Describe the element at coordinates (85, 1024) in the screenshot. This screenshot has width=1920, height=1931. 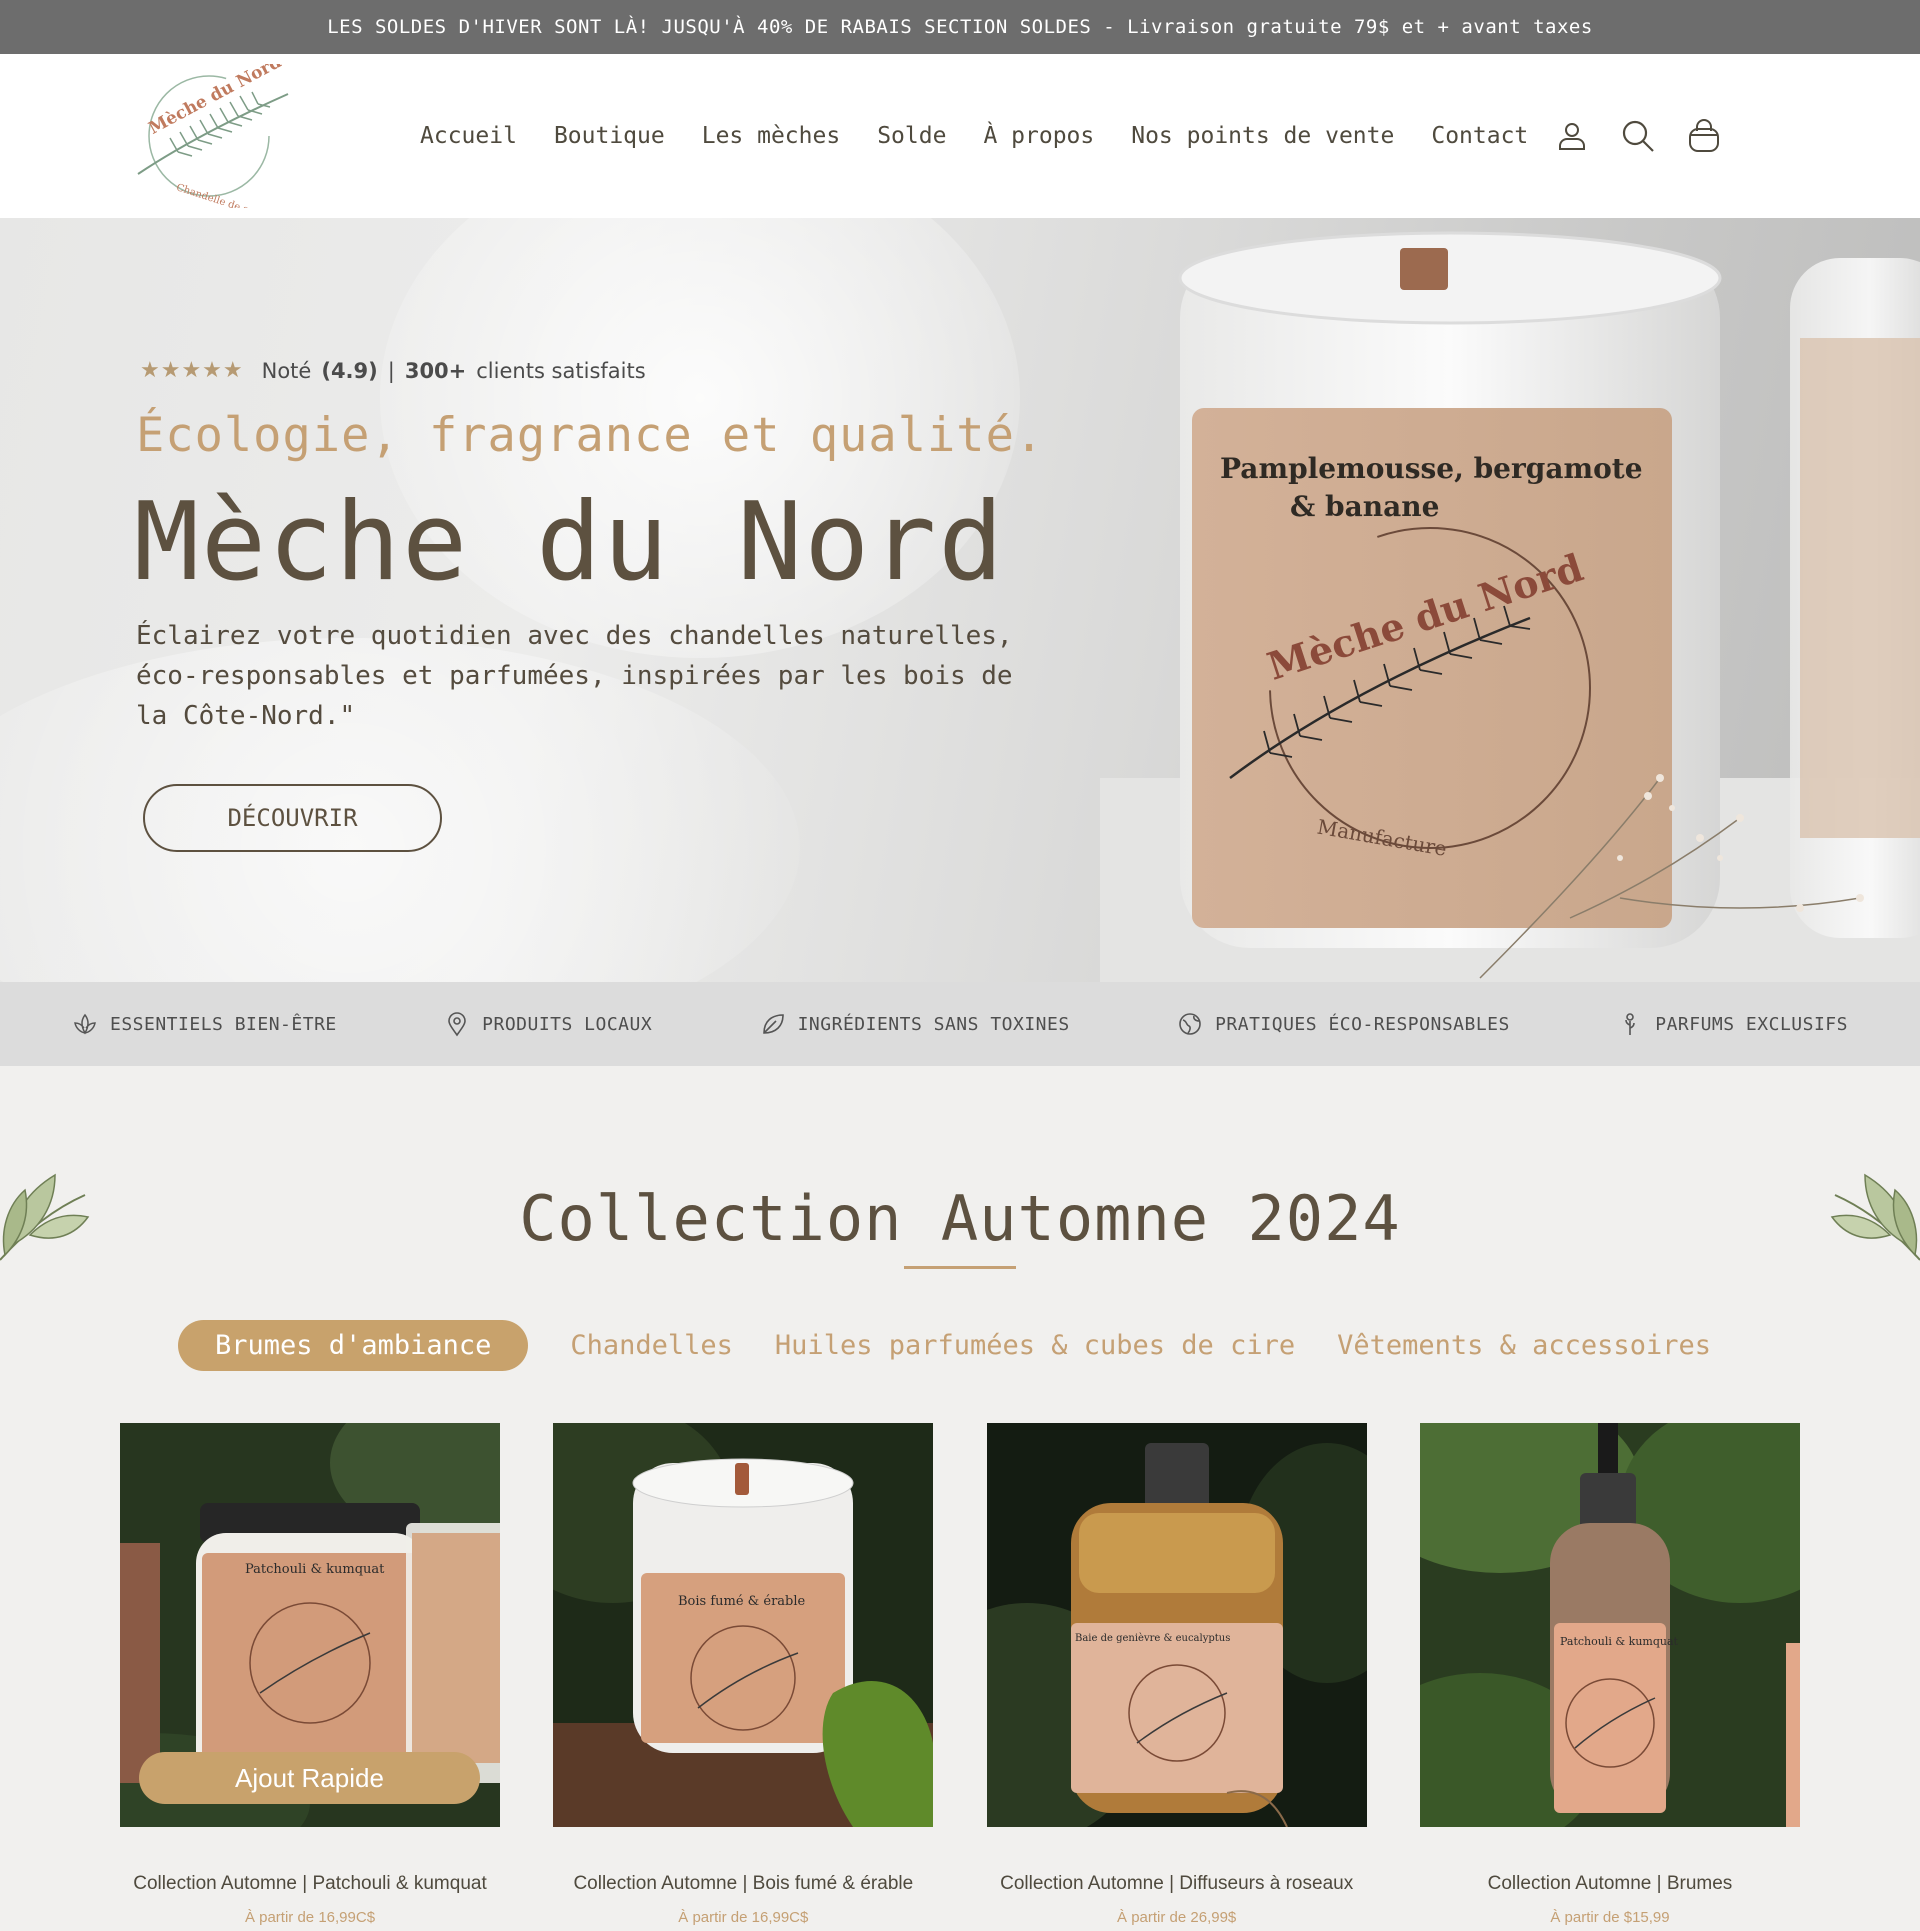
I see `lotus-icon` at that location.